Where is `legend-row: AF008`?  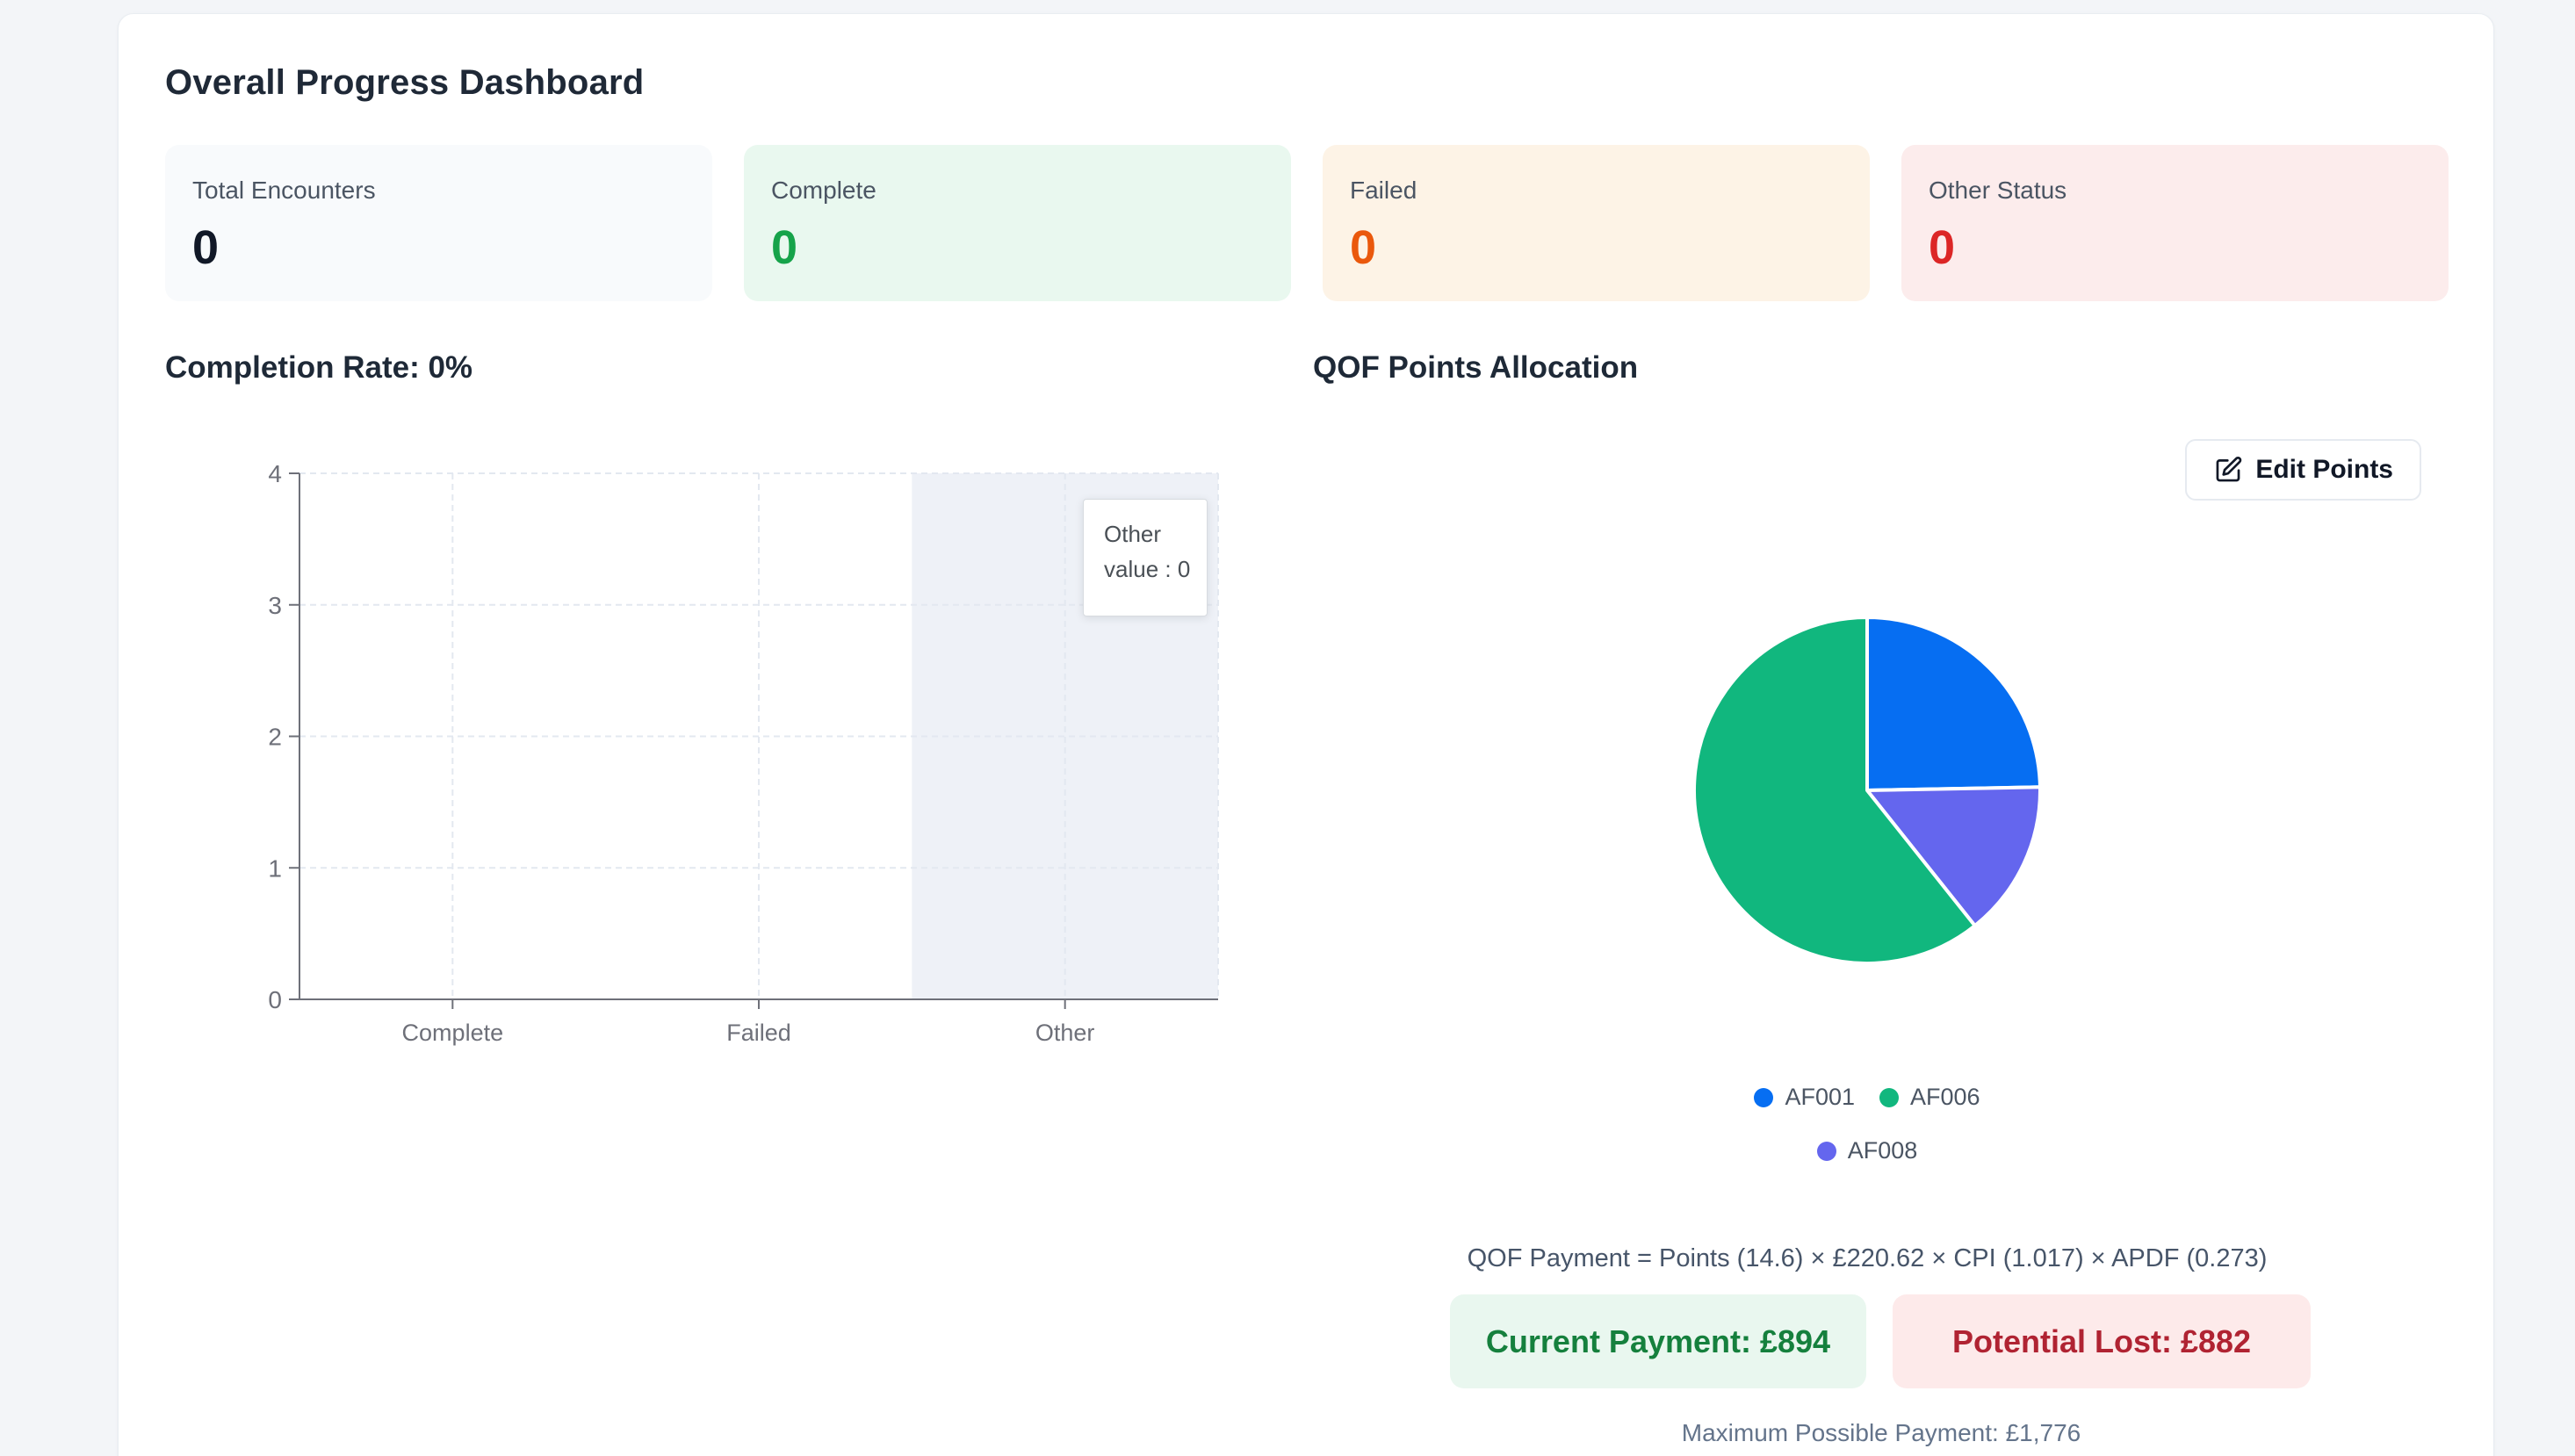
legend-row: AF008 is located at coordinates (1867, 1150).